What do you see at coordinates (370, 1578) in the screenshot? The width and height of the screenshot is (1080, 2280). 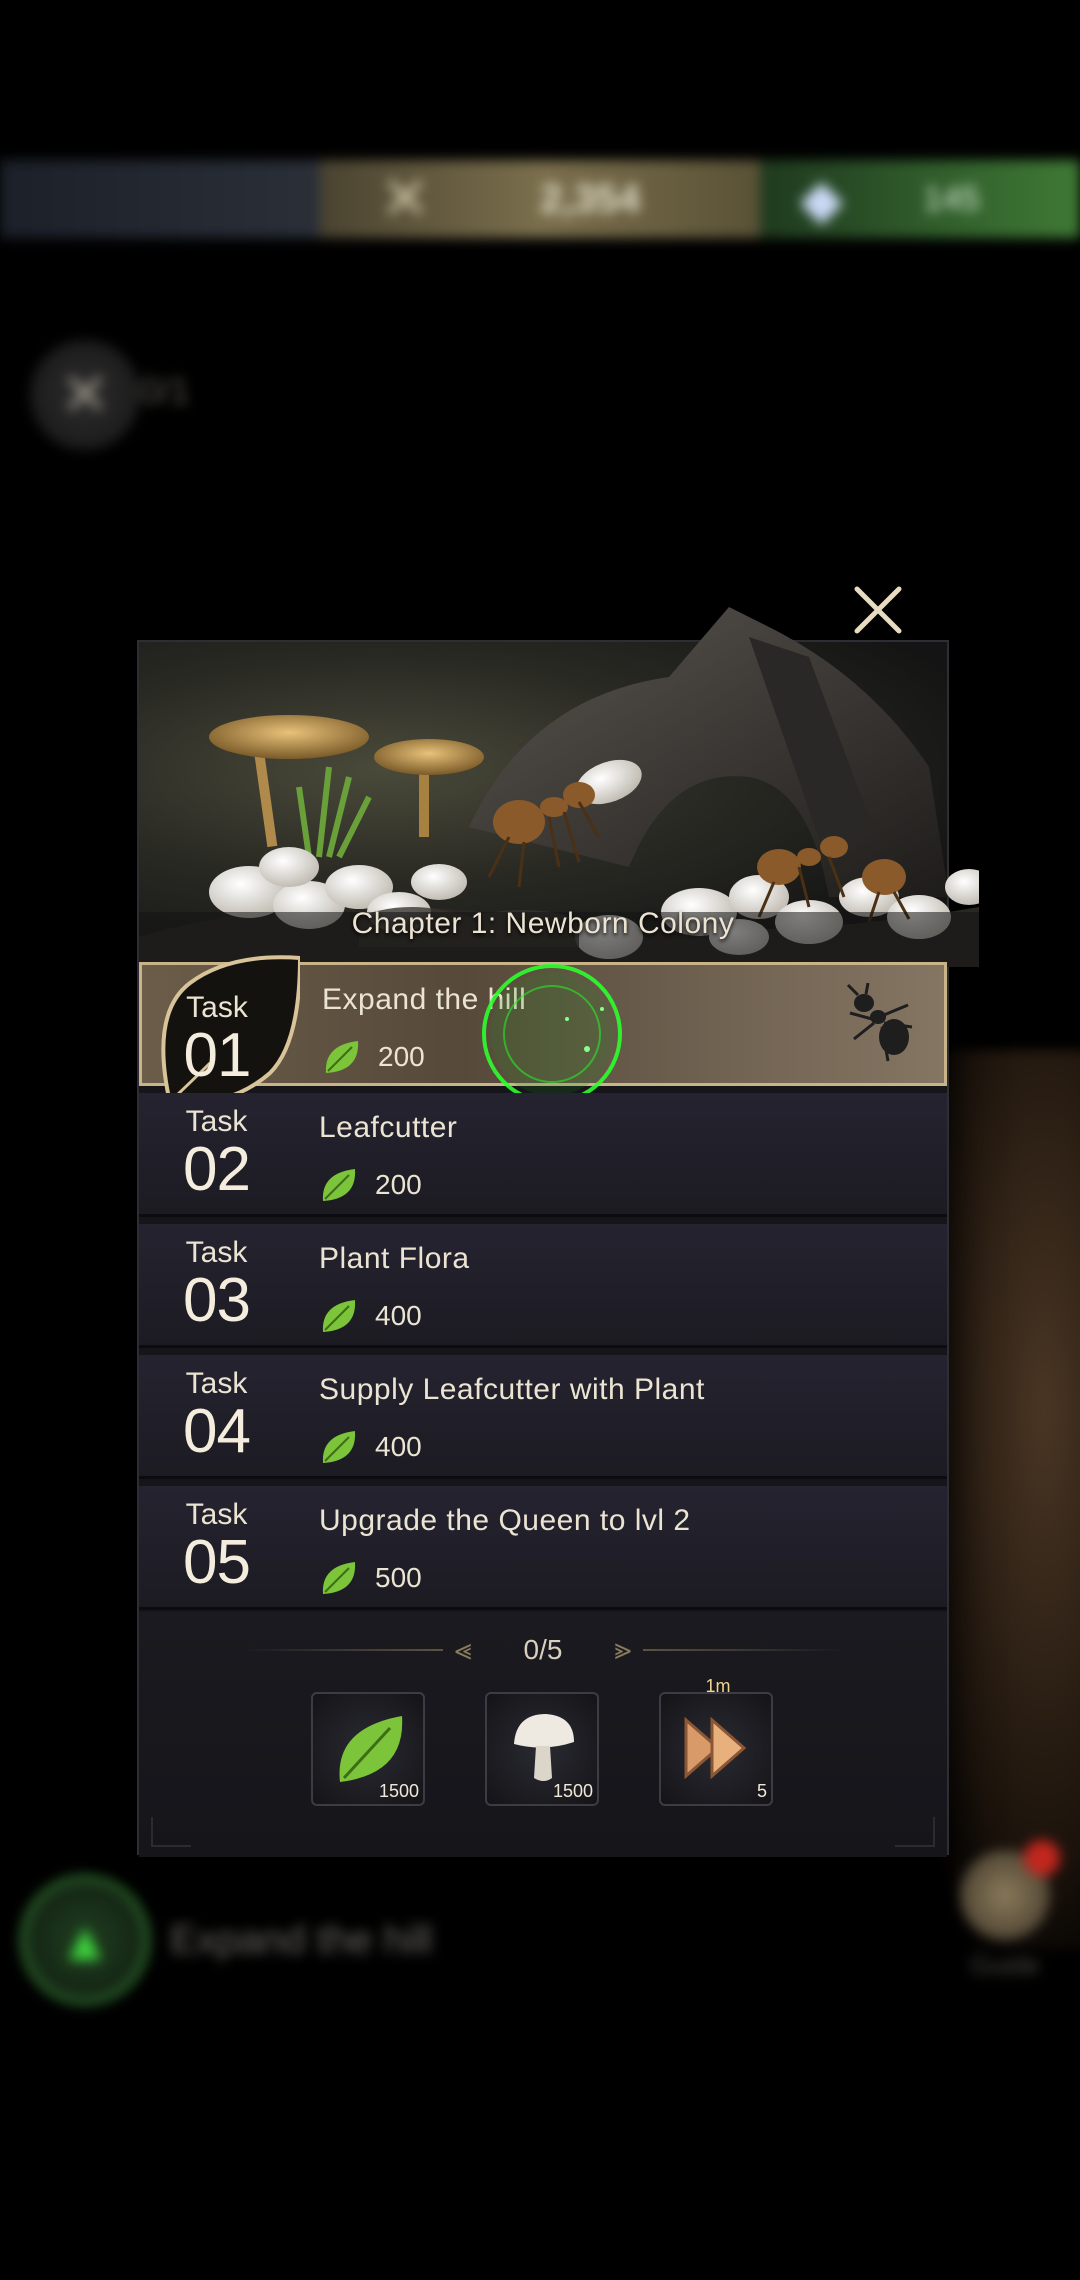 I see `task-reward: 500` at bounding box center [370, 1578].